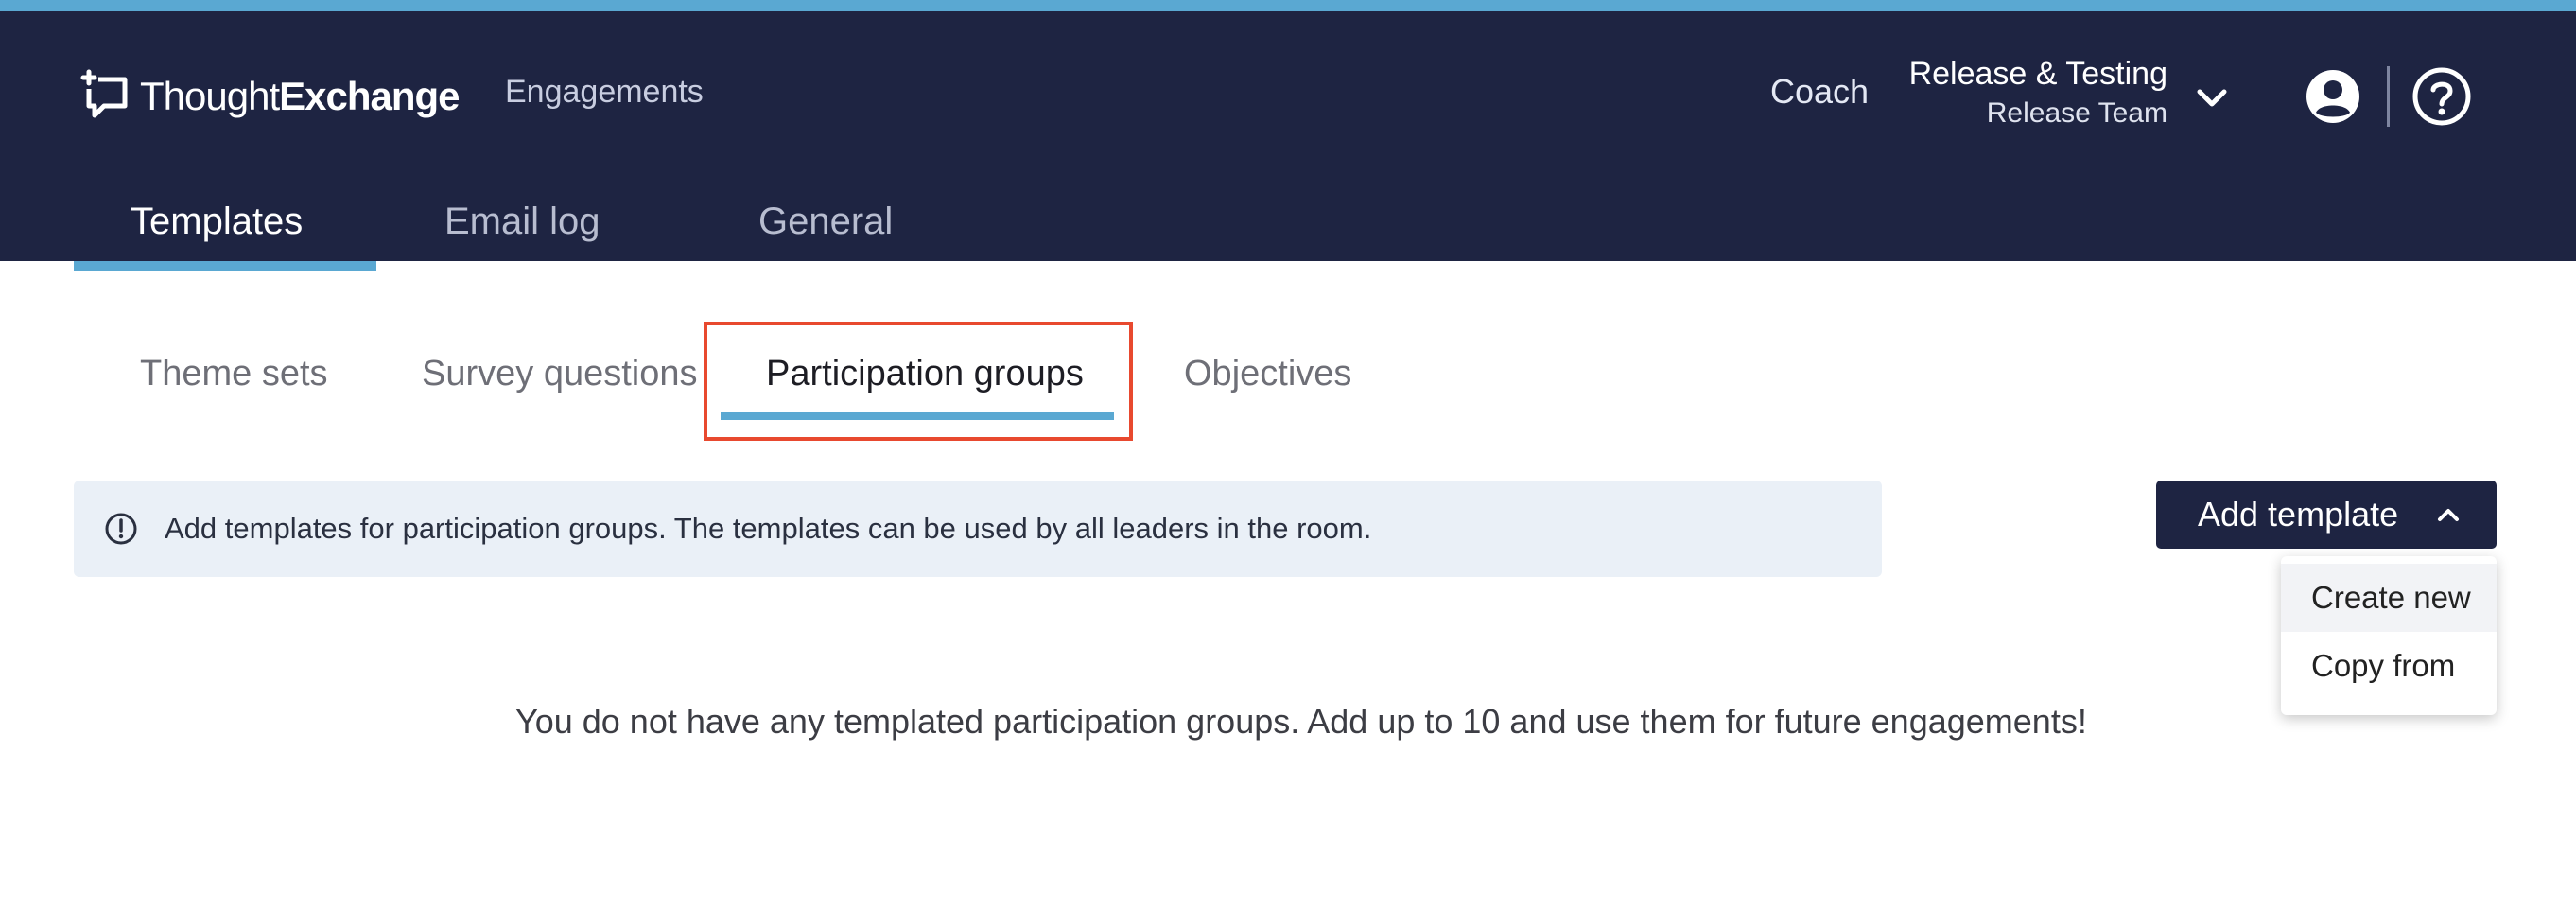 The image size is (2576, 910). What do you see at coordinates (918, 381) in the screenshot?
I see `annotation-highlight-box` at bounding box center [918, 381].